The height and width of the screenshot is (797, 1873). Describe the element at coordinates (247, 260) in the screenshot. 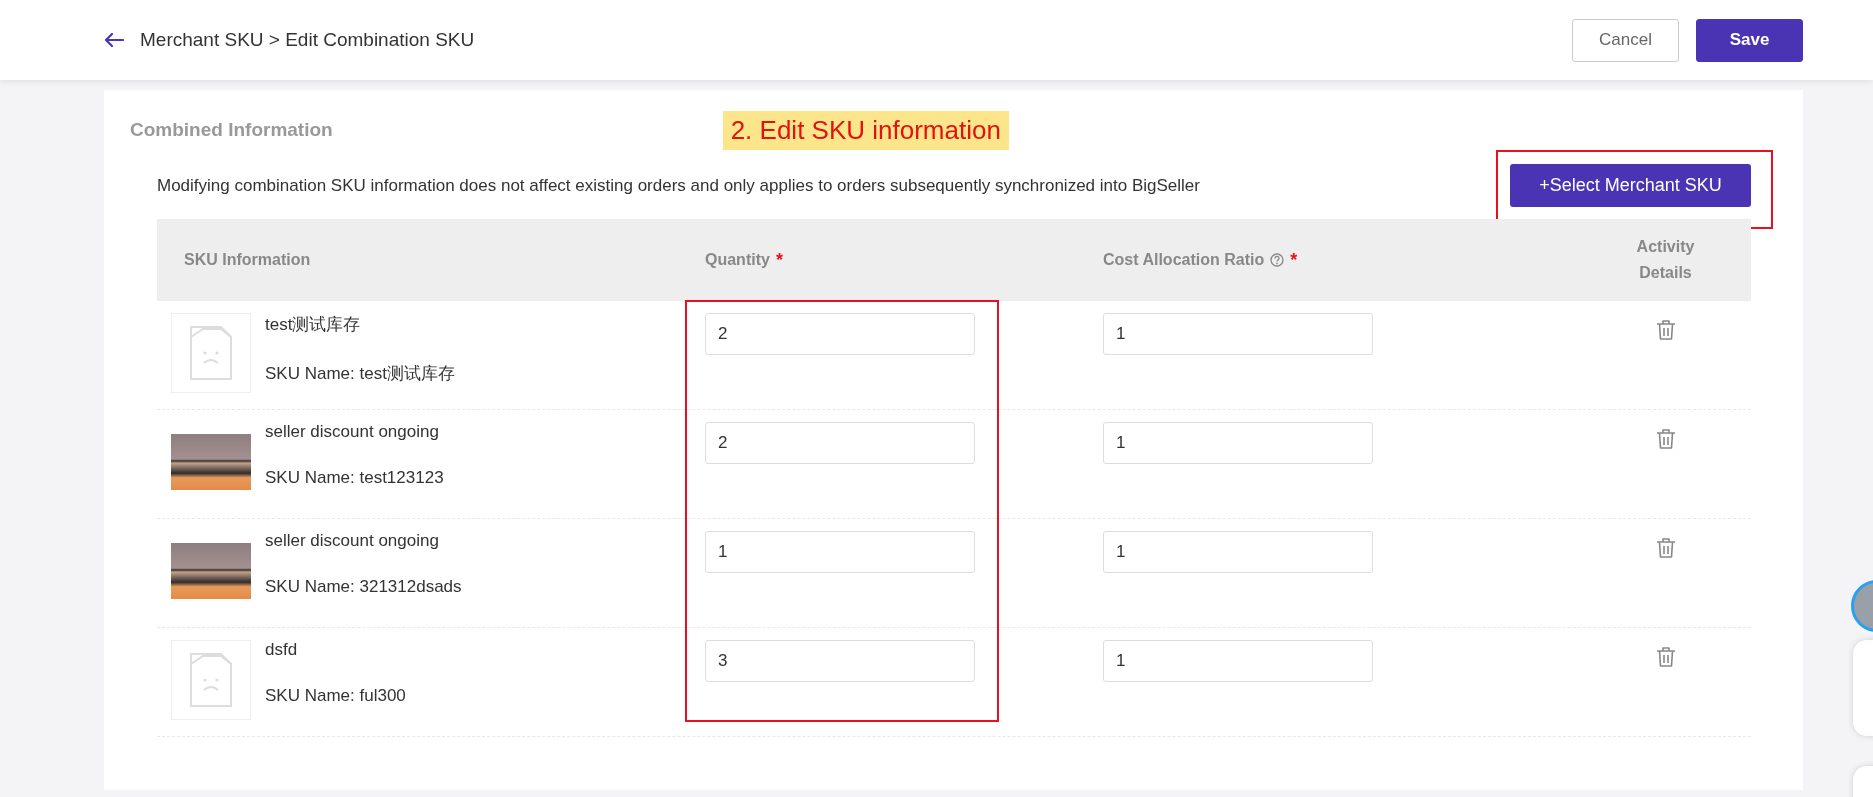

I see `column-header: SKU Information` at that location.